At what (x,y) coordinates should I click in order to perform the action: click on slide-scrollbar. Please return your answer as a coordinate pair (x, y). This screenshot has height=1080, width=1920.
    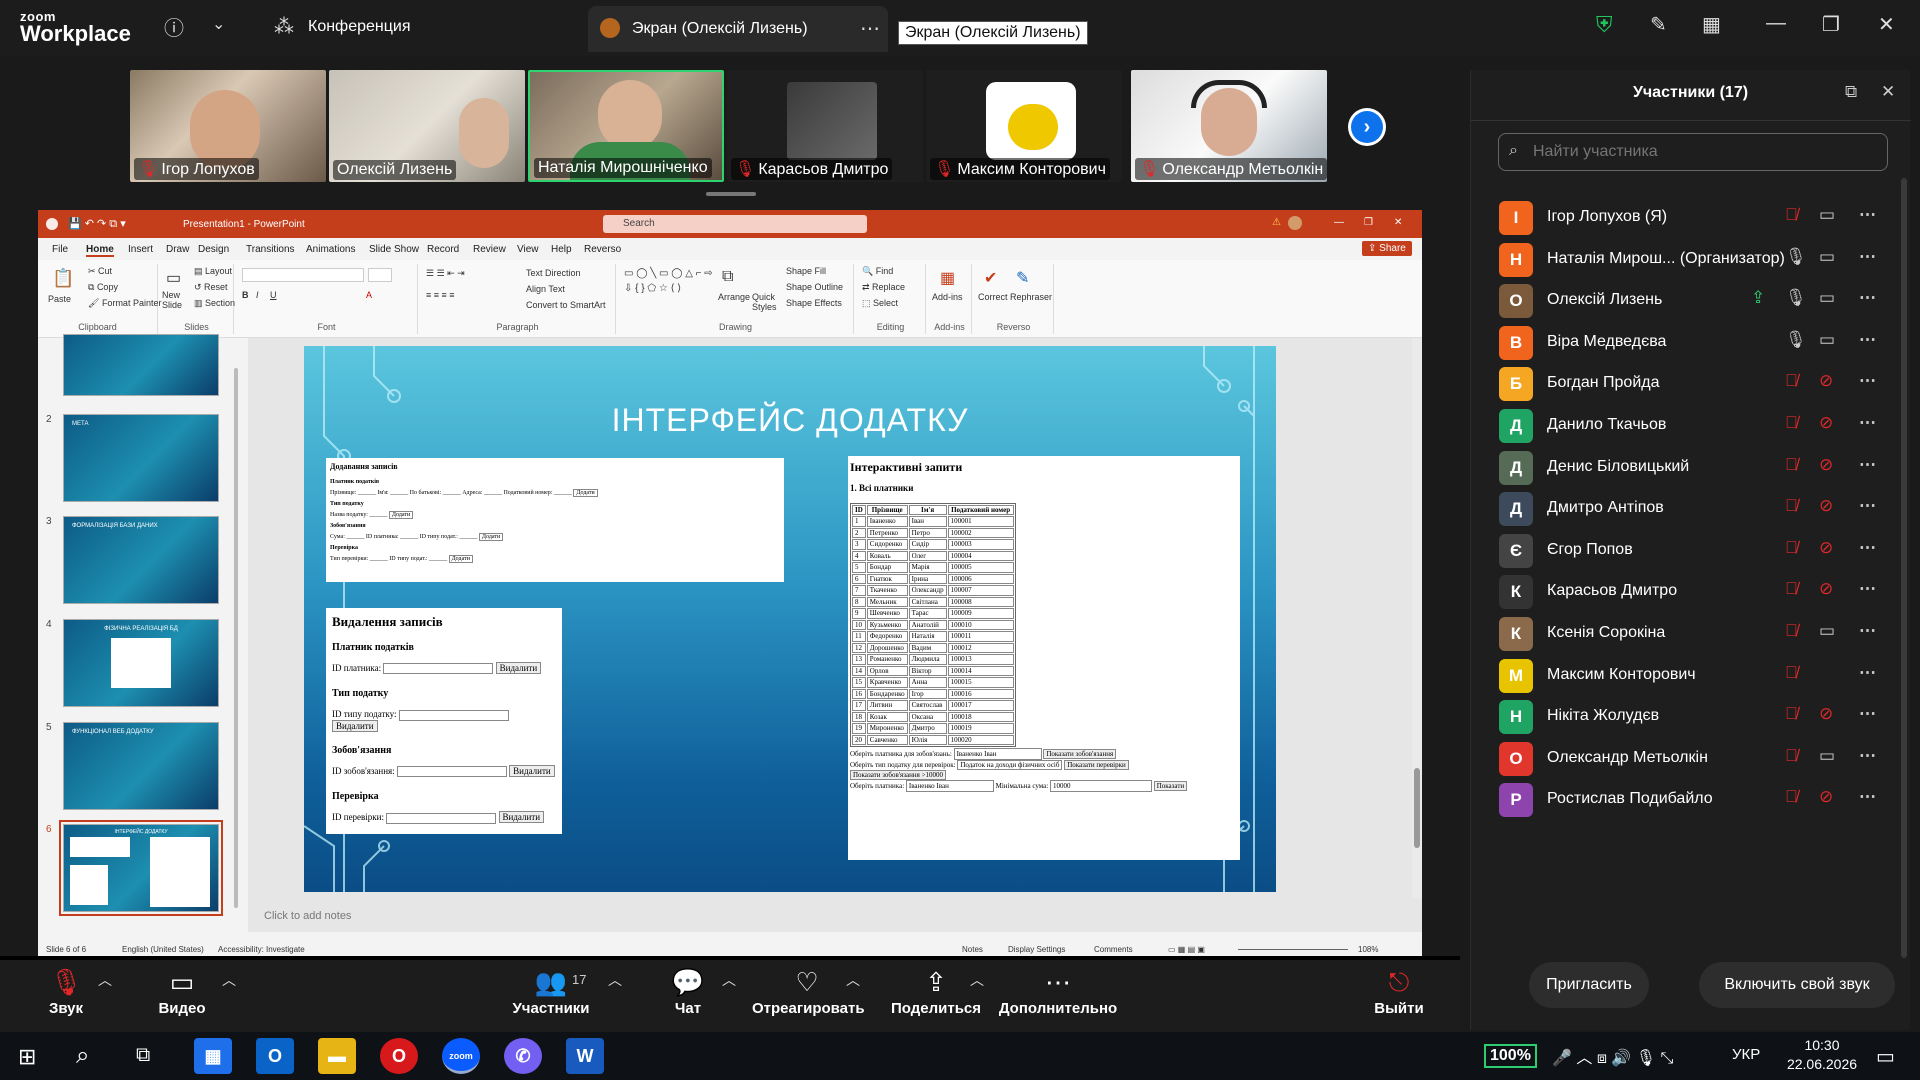
    Looking at the image, I should click on (1417, 618).